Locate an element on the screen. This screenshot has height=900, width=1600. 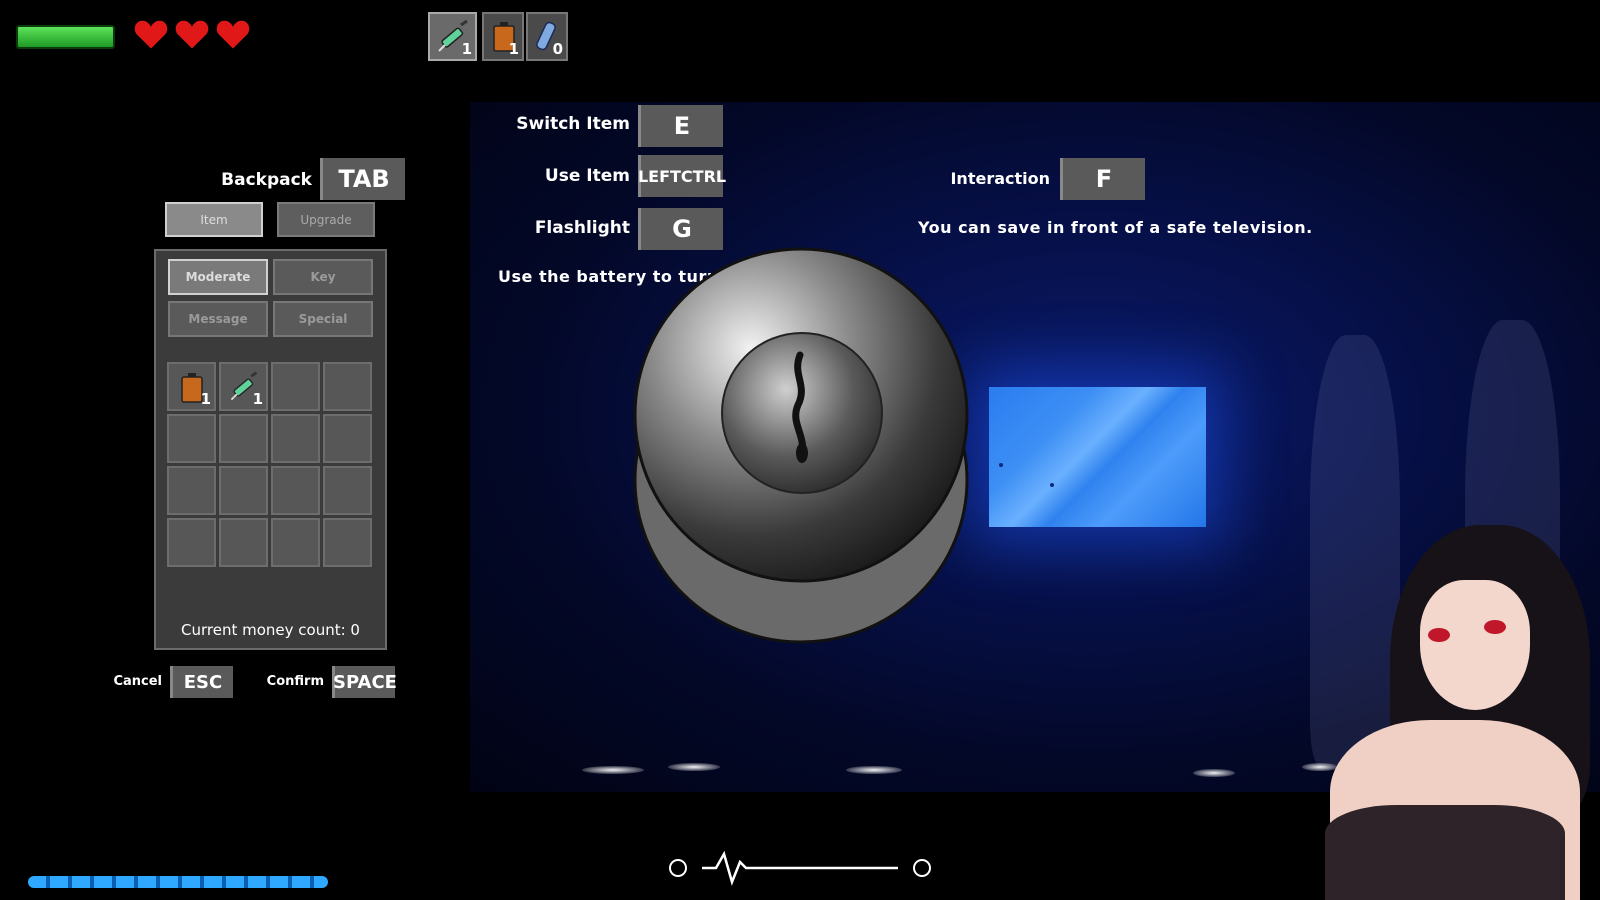
use-item-key: LEFTCTRL is located at coordinates (682, 176).